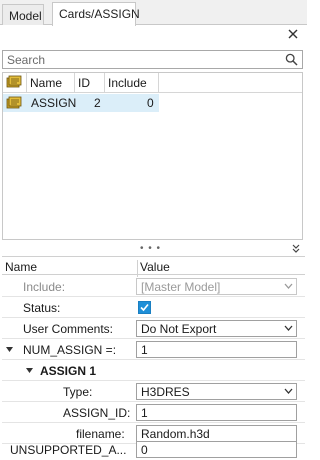 This screenshot has height=460, width=320. I want to click on num-assign-value: 1, so click(144, 350).